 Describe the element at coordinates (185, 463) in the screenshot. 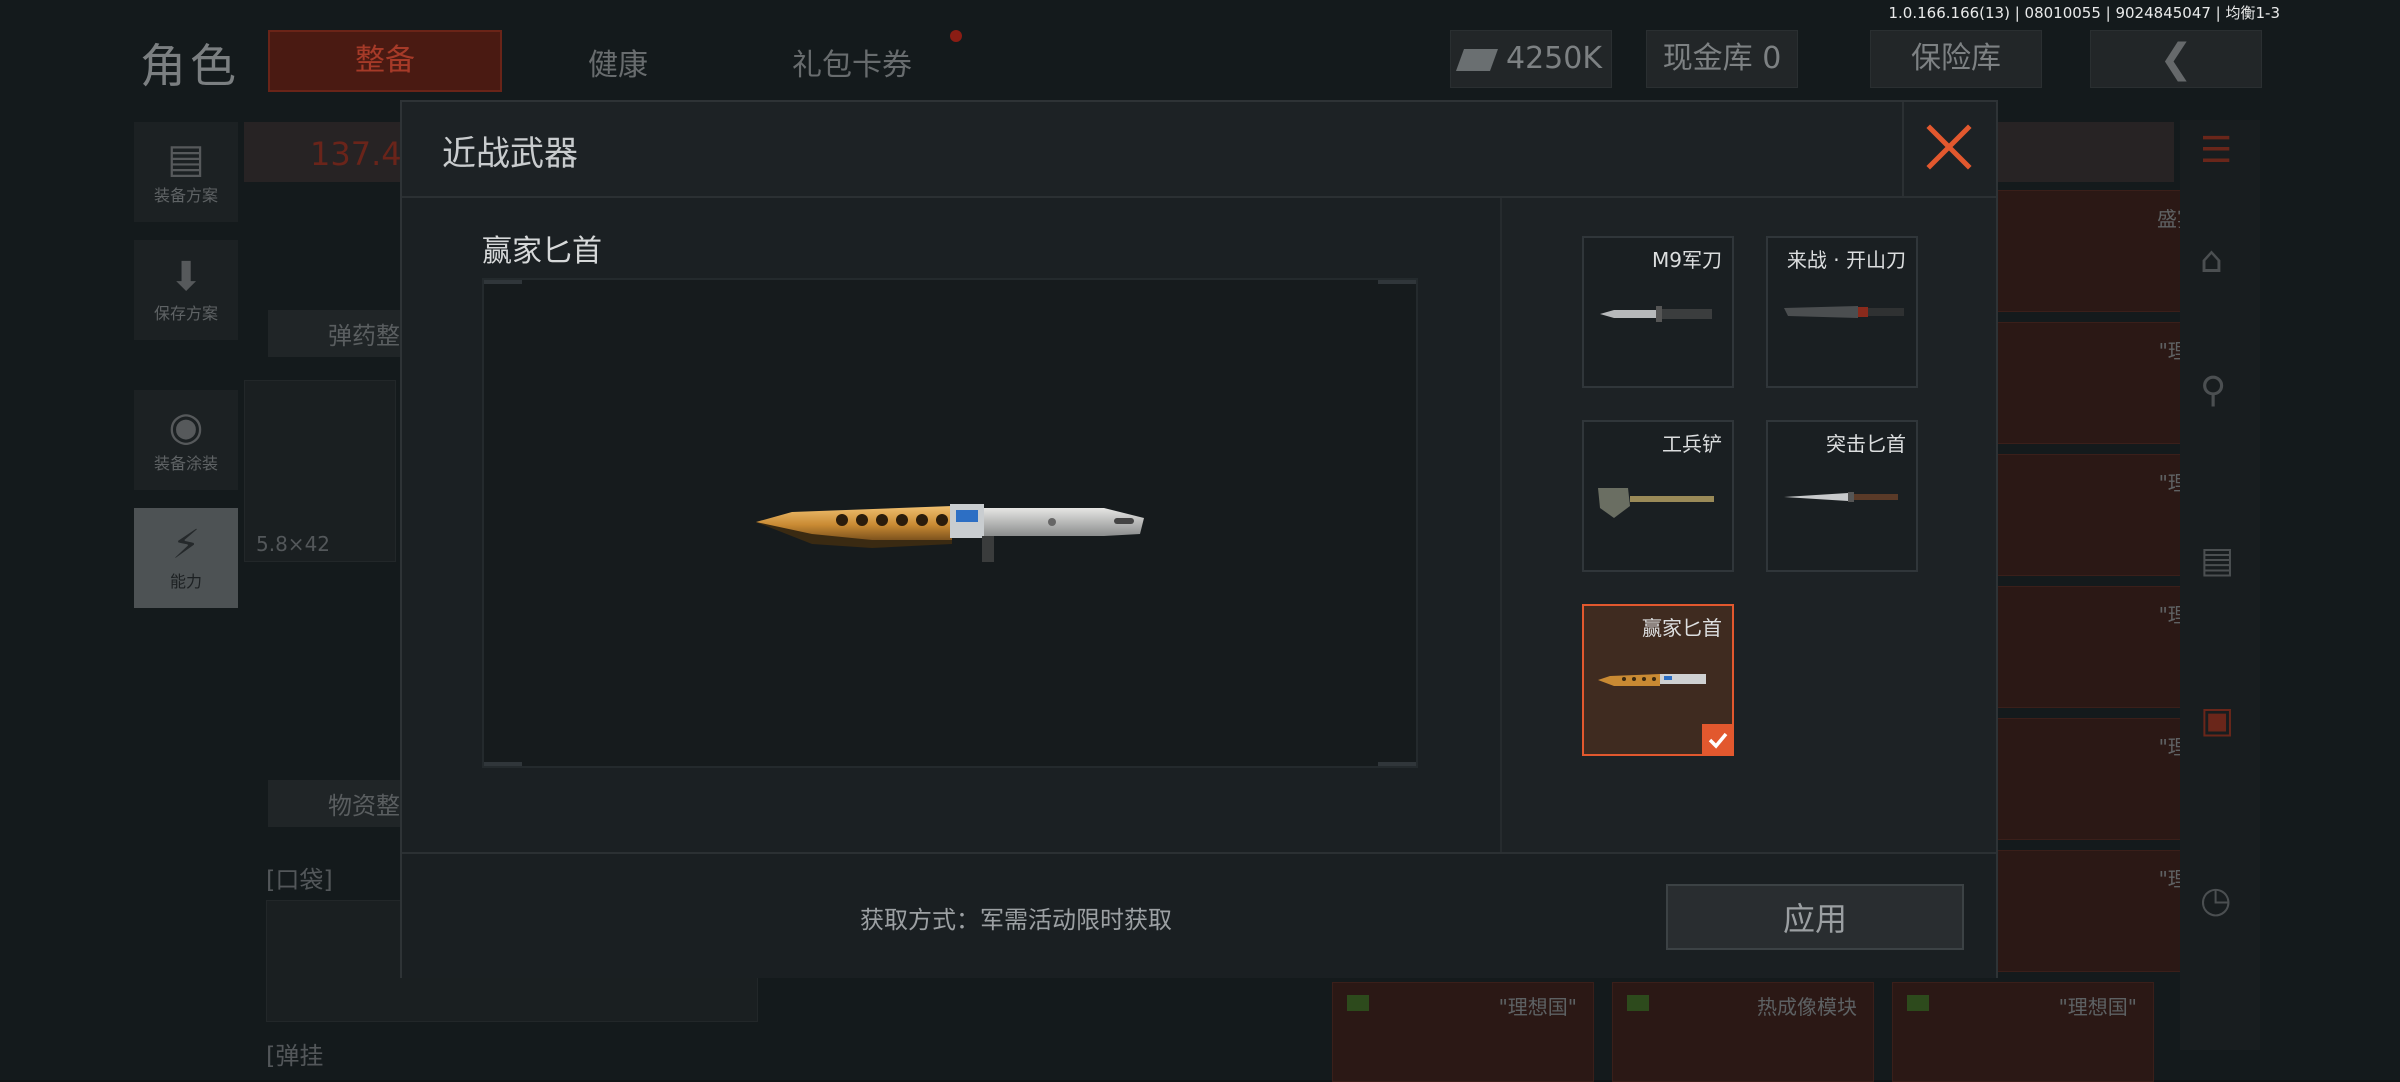

I see `nav-paint-label: 装备涂装` at that location.